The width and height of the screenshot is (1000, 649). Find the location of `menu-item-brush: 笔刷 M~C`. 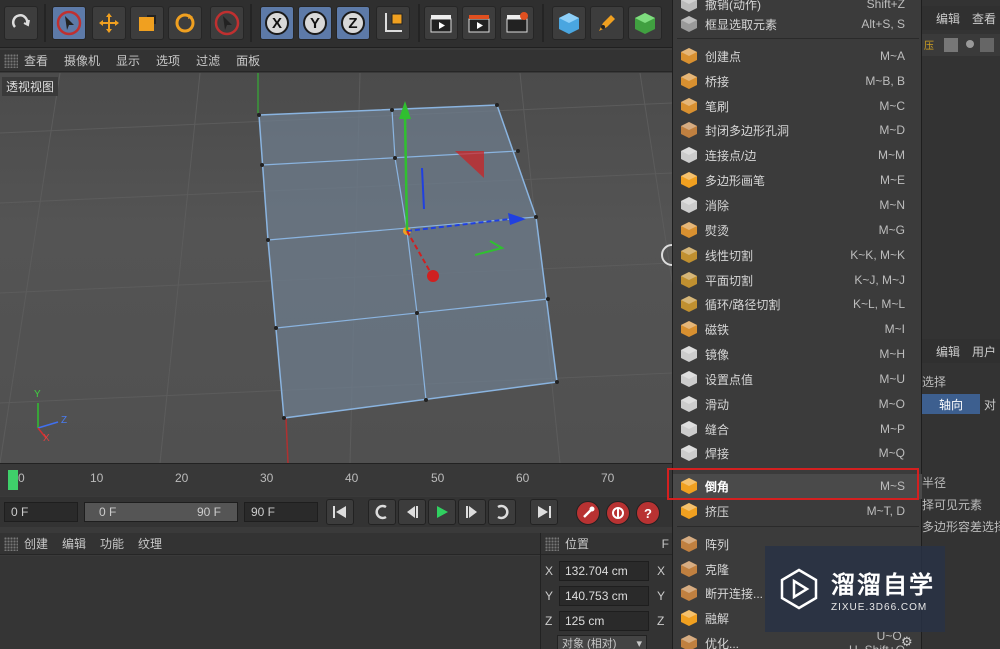

menu-item-brush: 笔刷 M~C is located at coordinates (798, 106).